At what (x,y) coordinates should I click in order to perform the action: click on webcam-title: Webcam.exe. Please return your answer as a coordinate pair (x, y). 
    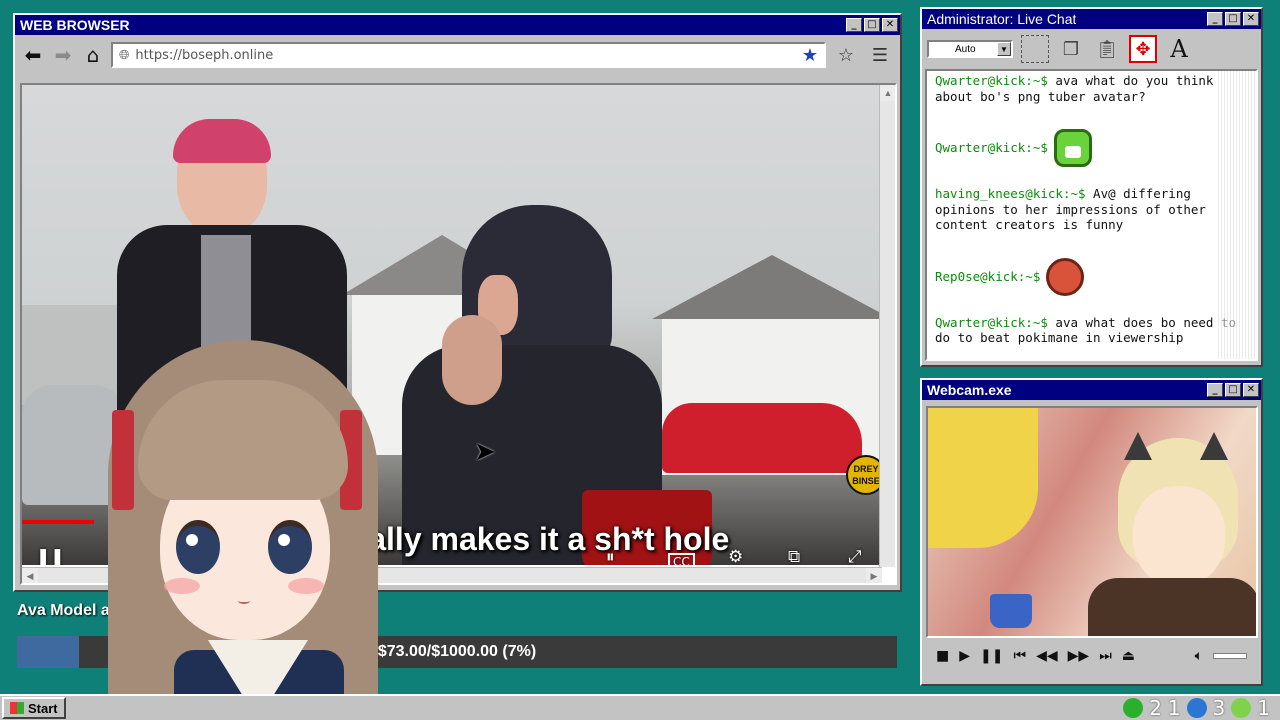
    Looking at the image, I should click on (969, 390).